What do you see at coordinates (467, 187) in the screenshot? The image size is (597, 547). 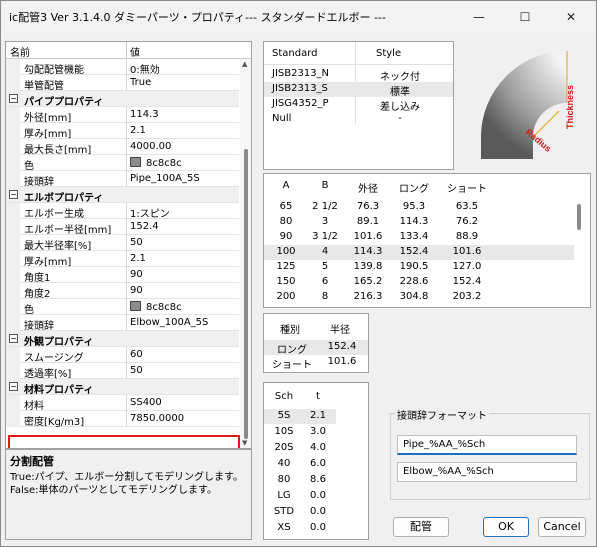 I see `dim-header-short: ショート` at bounding box center [467, 187].